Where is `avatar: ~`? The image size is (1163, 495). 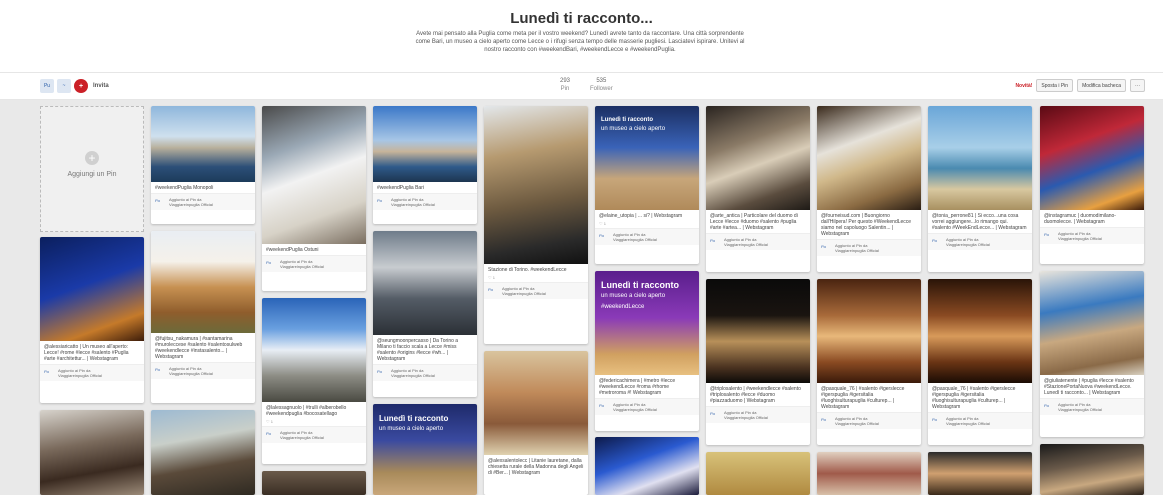
avatar: ~ is located at coordinates (64, 86).